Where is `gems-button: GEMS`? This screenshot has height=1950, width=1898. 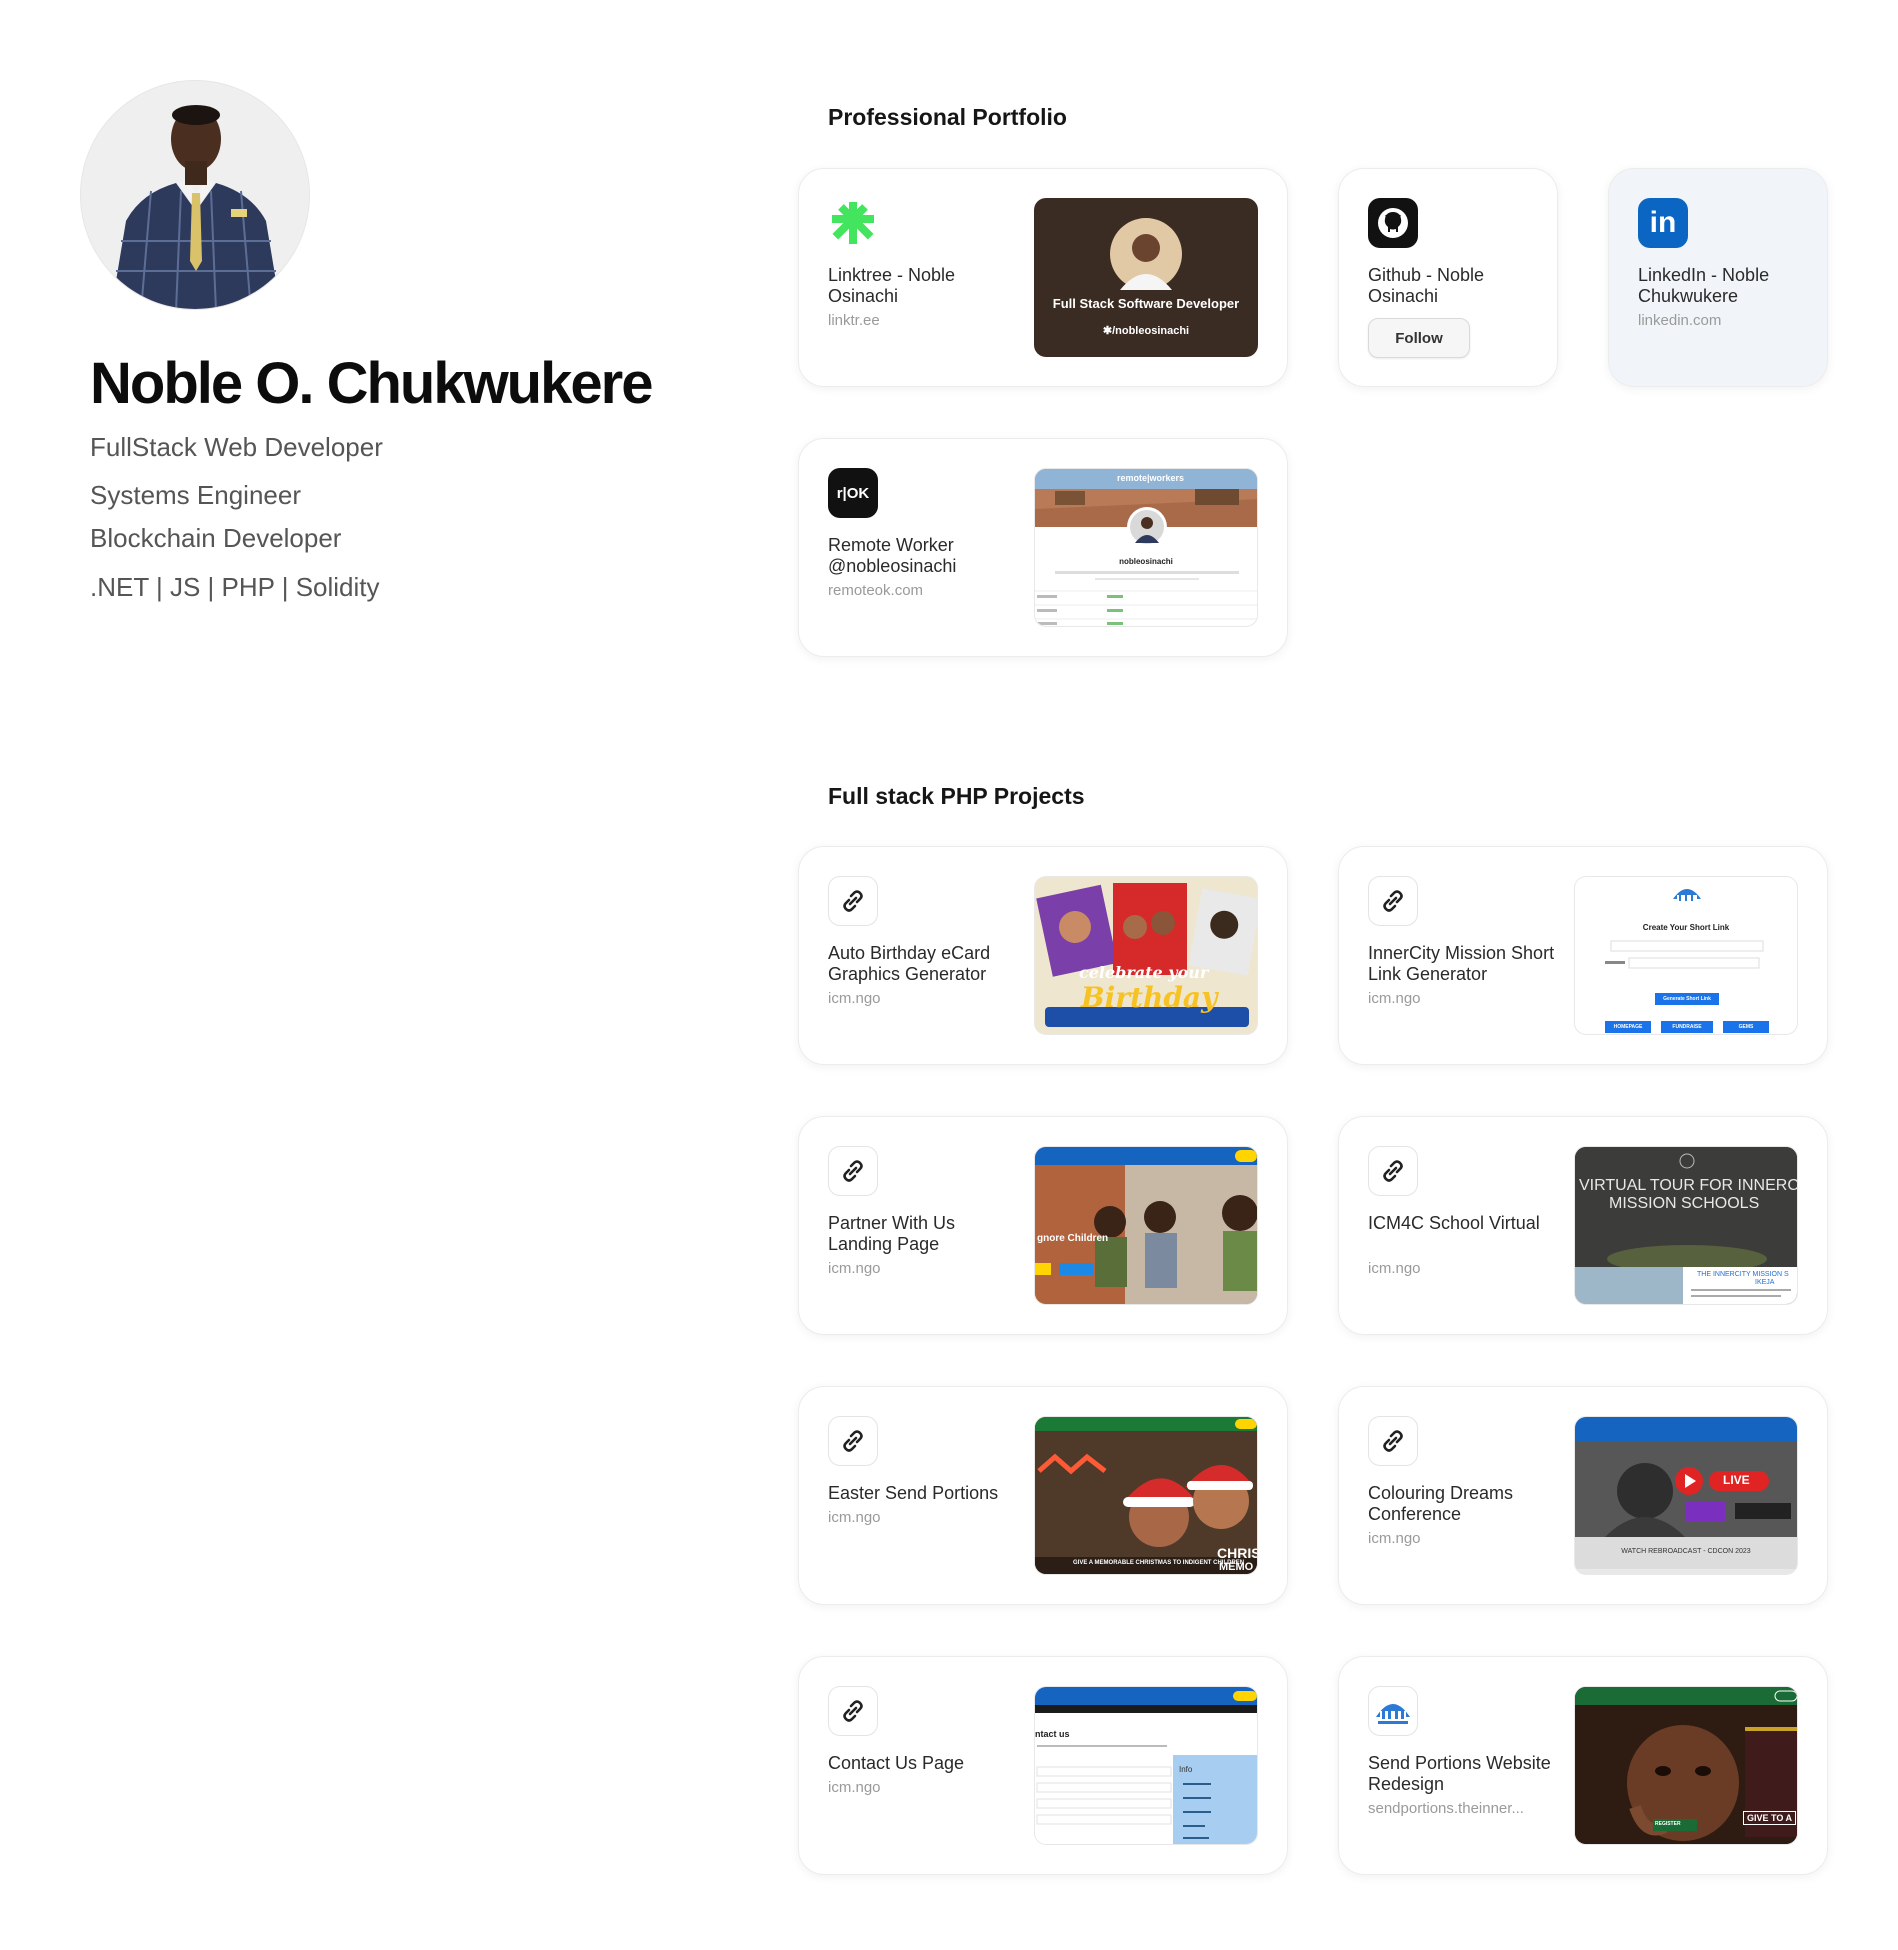 gems-button: GEMS is located at coordinates (1746, 1027).